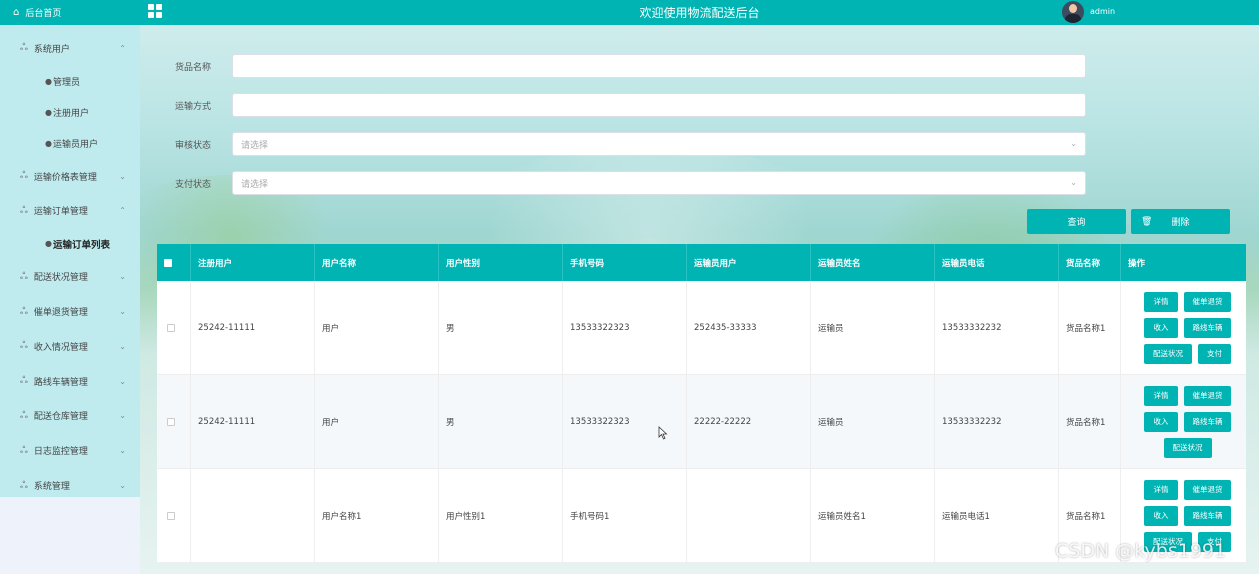 The height and width of the screenshot is (574, 1259). What do you see at coordinates (174, 262) in the screenshot?
I see `select-all-cell` at bounding box center [174, 262].